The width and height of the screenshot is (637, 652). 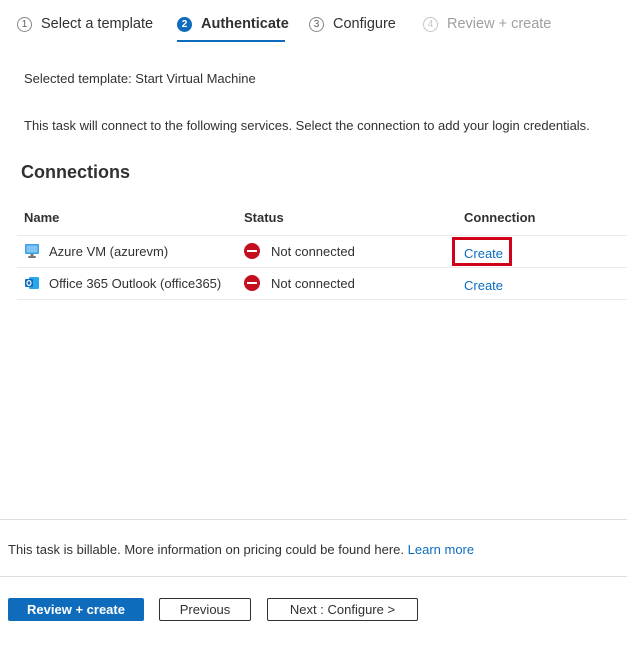 What do you see at coordinates (364, 24) in the screenshot?
I see `step-label: Configure` at bounding box center [364, 24].